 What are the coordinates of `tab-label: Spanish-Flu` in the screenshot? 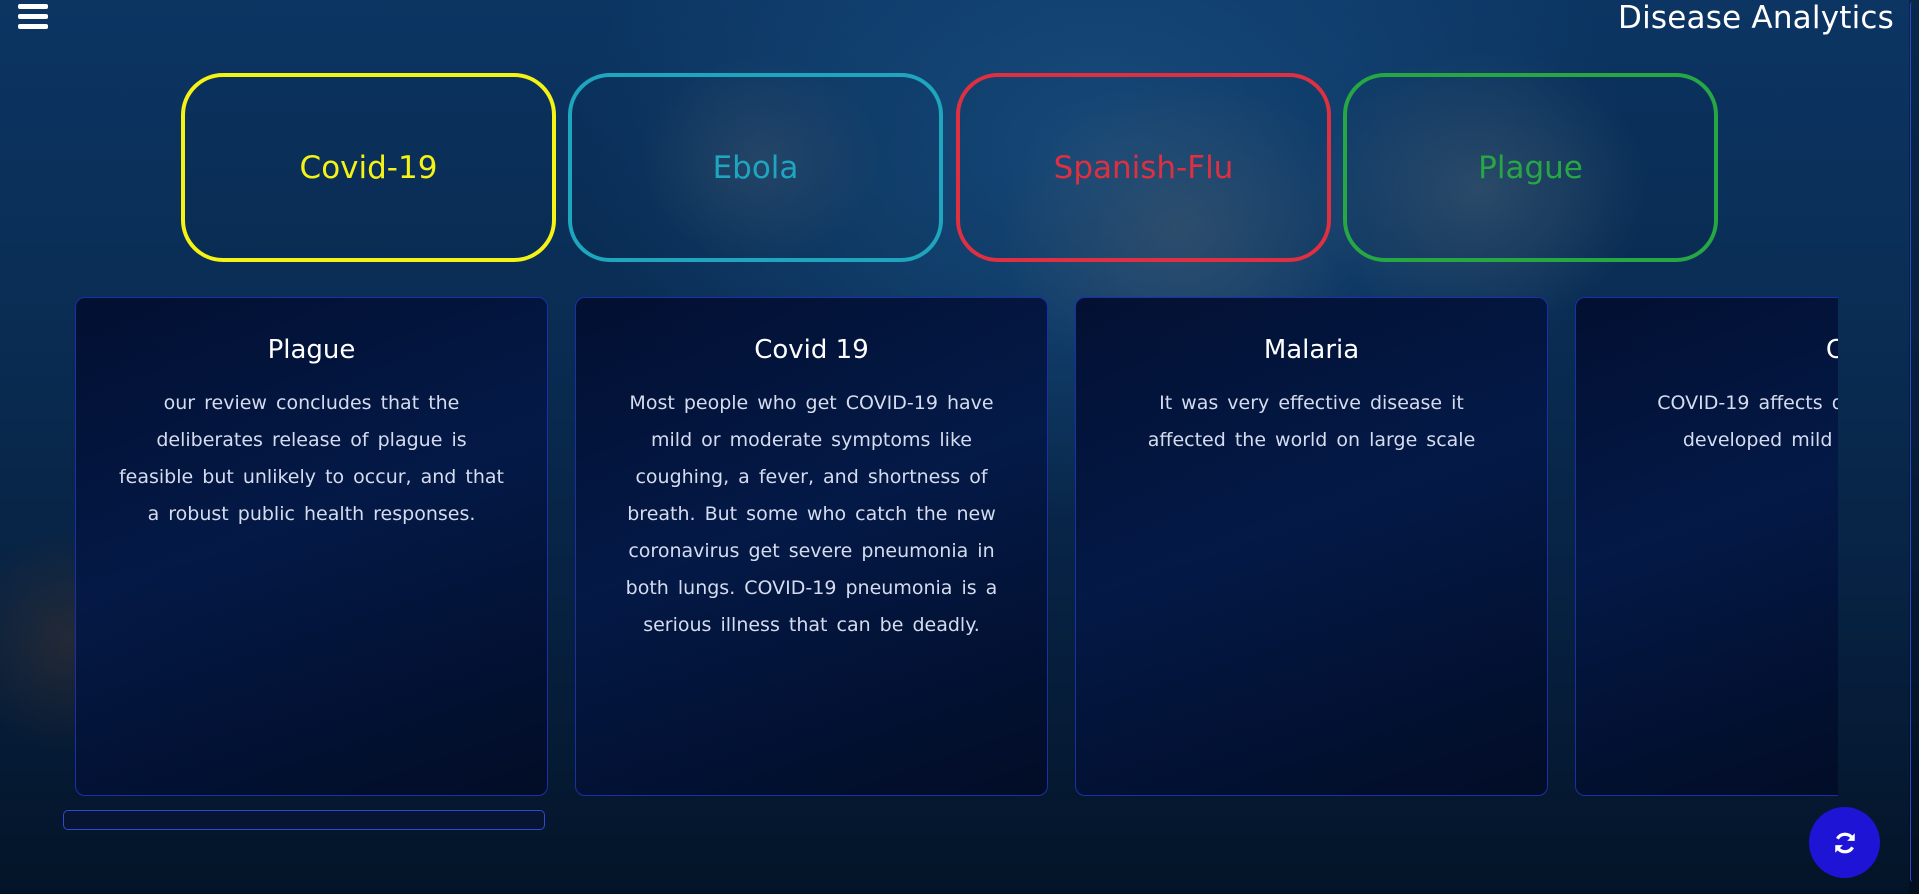 It's located at (1143, 167).